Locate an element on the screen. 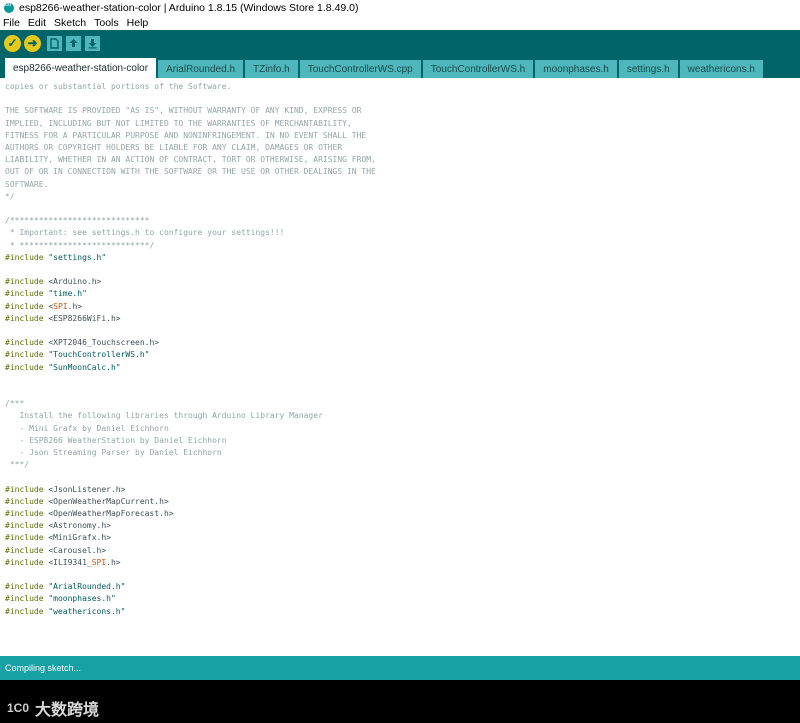 The width and height of the screenshot is (800, 723). code-line: #include "weathericons.h" is located at coordinates (65, 611).